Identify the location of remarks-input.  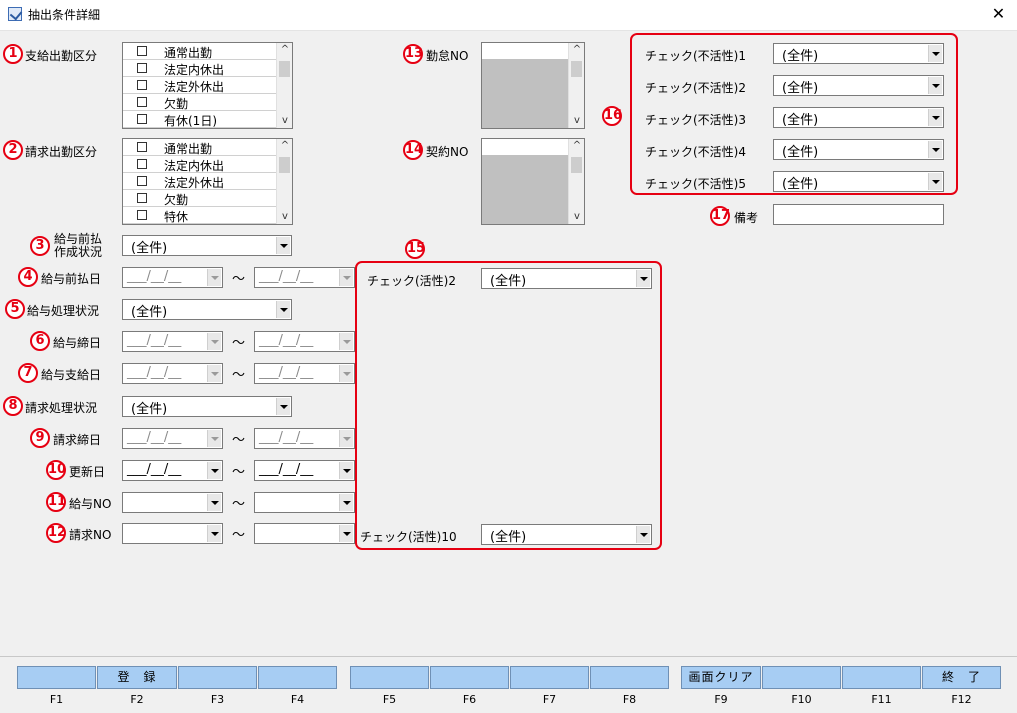
(858, 214).